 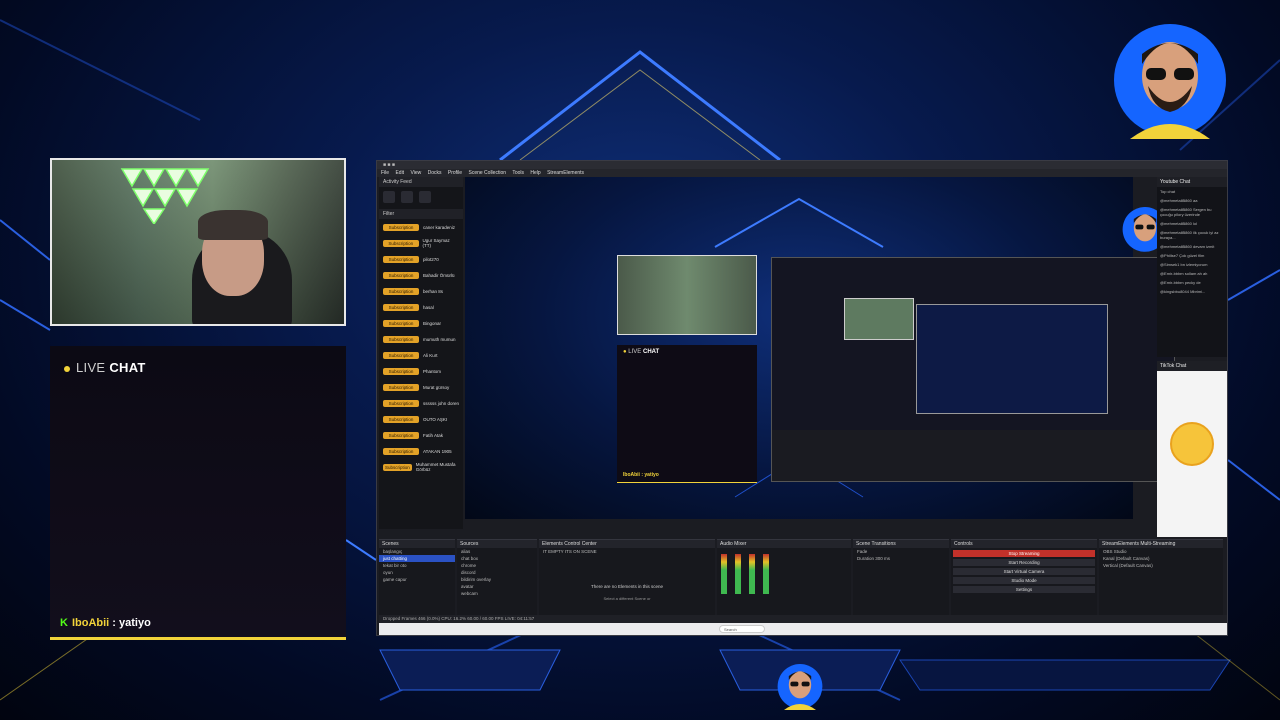 What do you see at coordinates (497, 565) in the screenshot?
I see `source-item: chrome` at bounding box center [497, 565].